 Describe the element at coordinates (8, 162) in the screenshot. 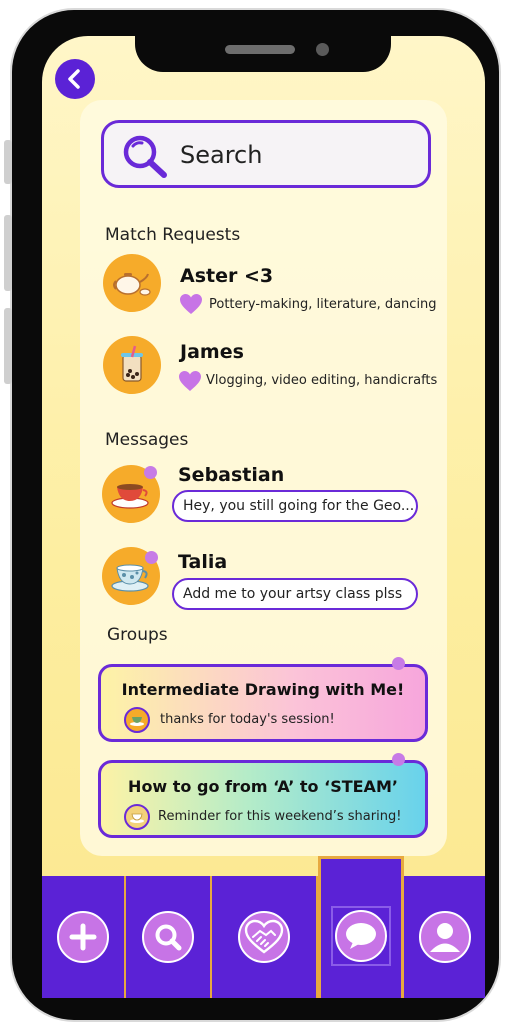

I see `side-button-mute` at that location.